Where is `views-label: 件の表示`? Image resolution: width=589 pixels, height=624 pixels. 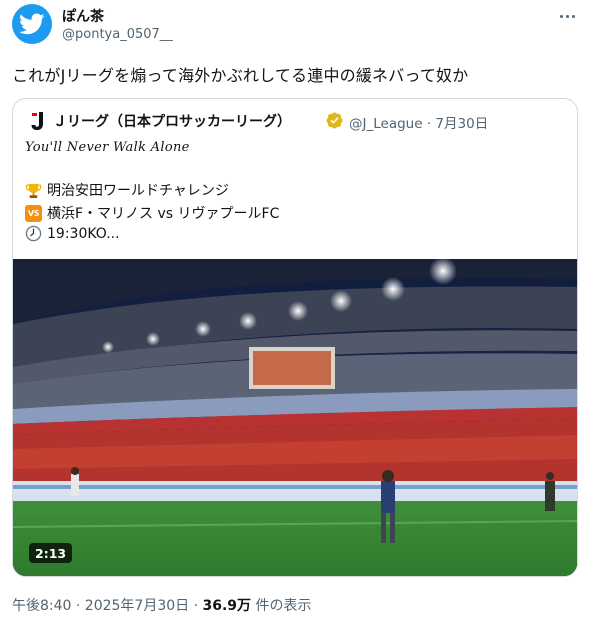 views-label: 件の表示 is located at coordinates (281, 606).